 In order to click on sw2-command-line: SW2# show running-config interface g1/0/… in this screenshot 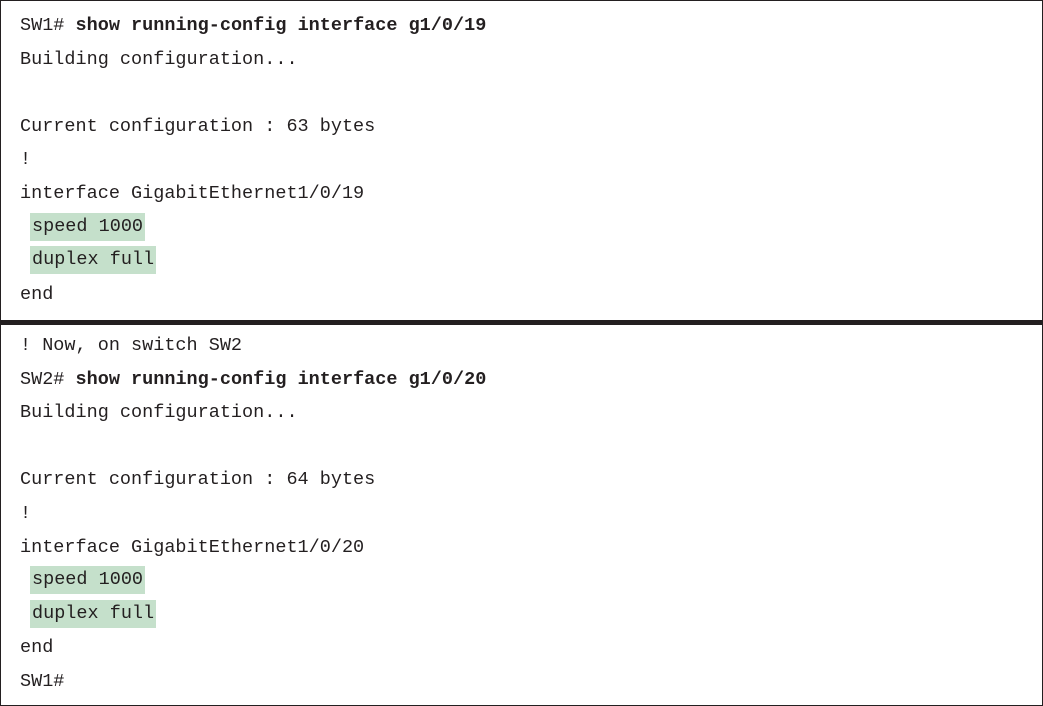, I will do `click(530, 380)`.